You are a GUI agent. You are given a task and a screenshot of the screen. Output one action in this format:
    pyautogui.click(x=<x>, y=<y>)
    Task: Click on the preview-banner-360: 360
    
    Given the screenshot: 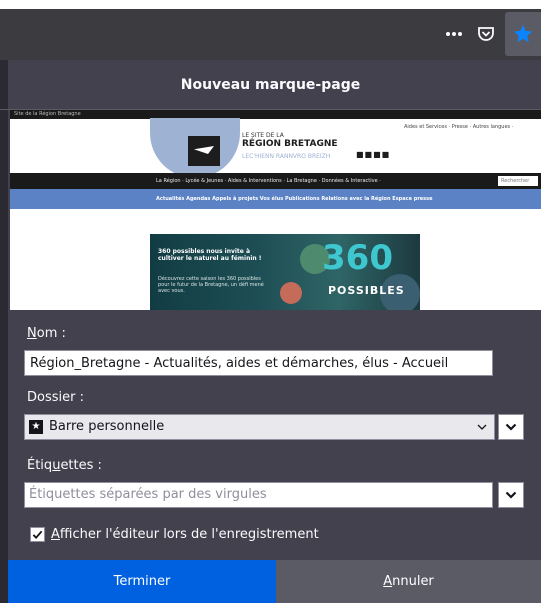 What is the action you would take?
    pyautogui.click(x=357, y=258)
    